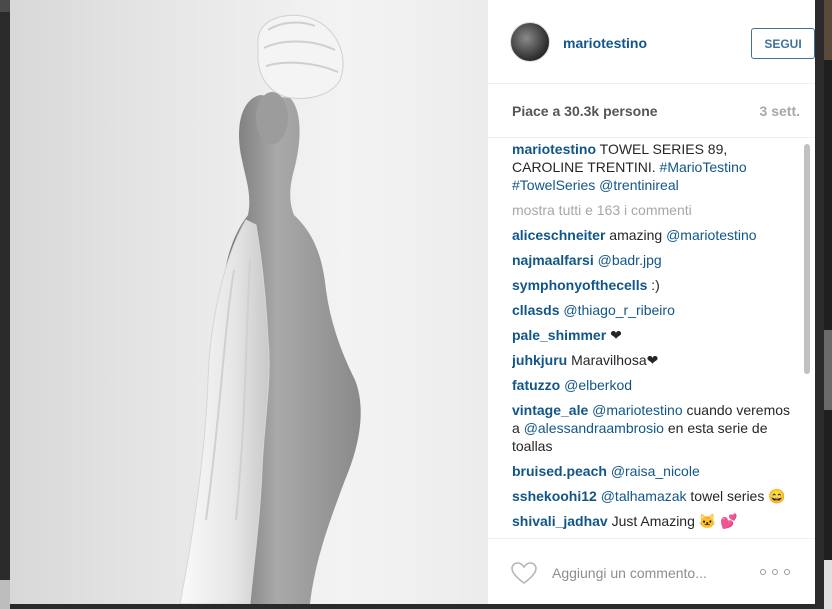 This screenshot has width=832, height=609. What do you see at coordinates (656, 210) in the screenshot?
I see `view-all-comments-link: mostra tutti e 163 i commenti` at bounding box center [656, 210].